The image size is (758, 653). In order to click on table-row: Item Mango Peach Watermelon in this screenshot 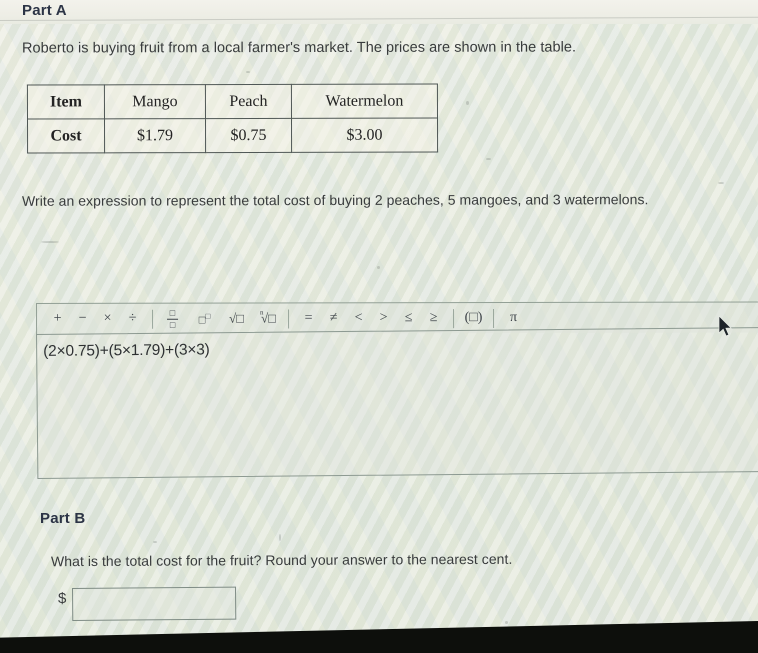, I will do `click(232, 101)`.